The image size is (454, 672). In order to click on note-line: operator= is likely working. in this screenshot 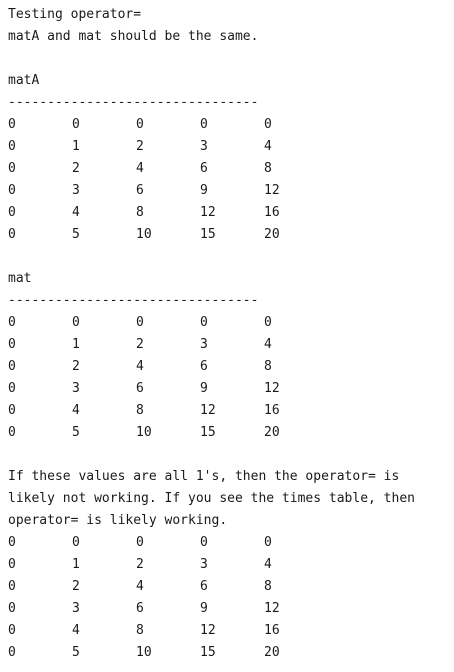, I will do `click(118, 520)`.